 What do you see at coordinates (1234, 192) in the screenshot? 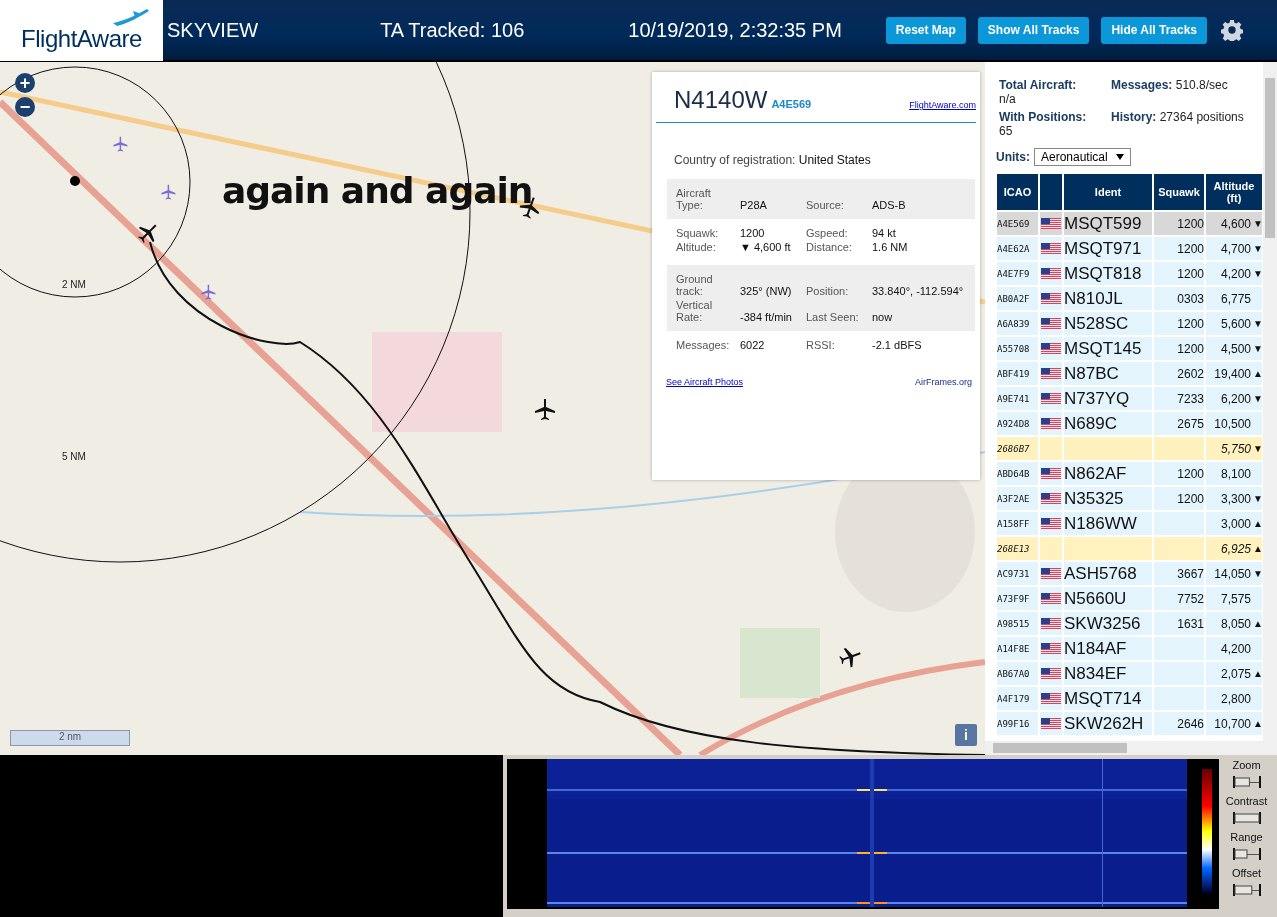
I see `column-header: Altitude (ft)` at bounding box center [1234, 192].